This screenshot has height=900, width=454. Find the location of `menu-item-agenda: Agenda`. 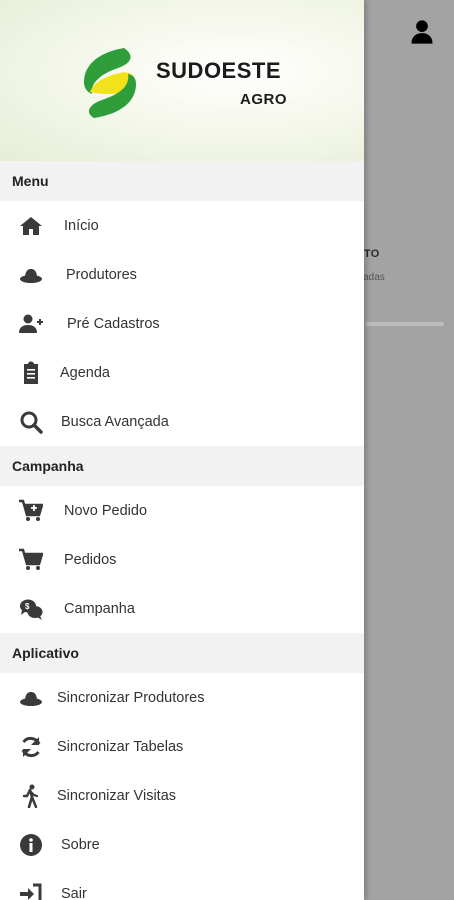

menu-item-agenda: Agenda is located at coordinates (182, 372).